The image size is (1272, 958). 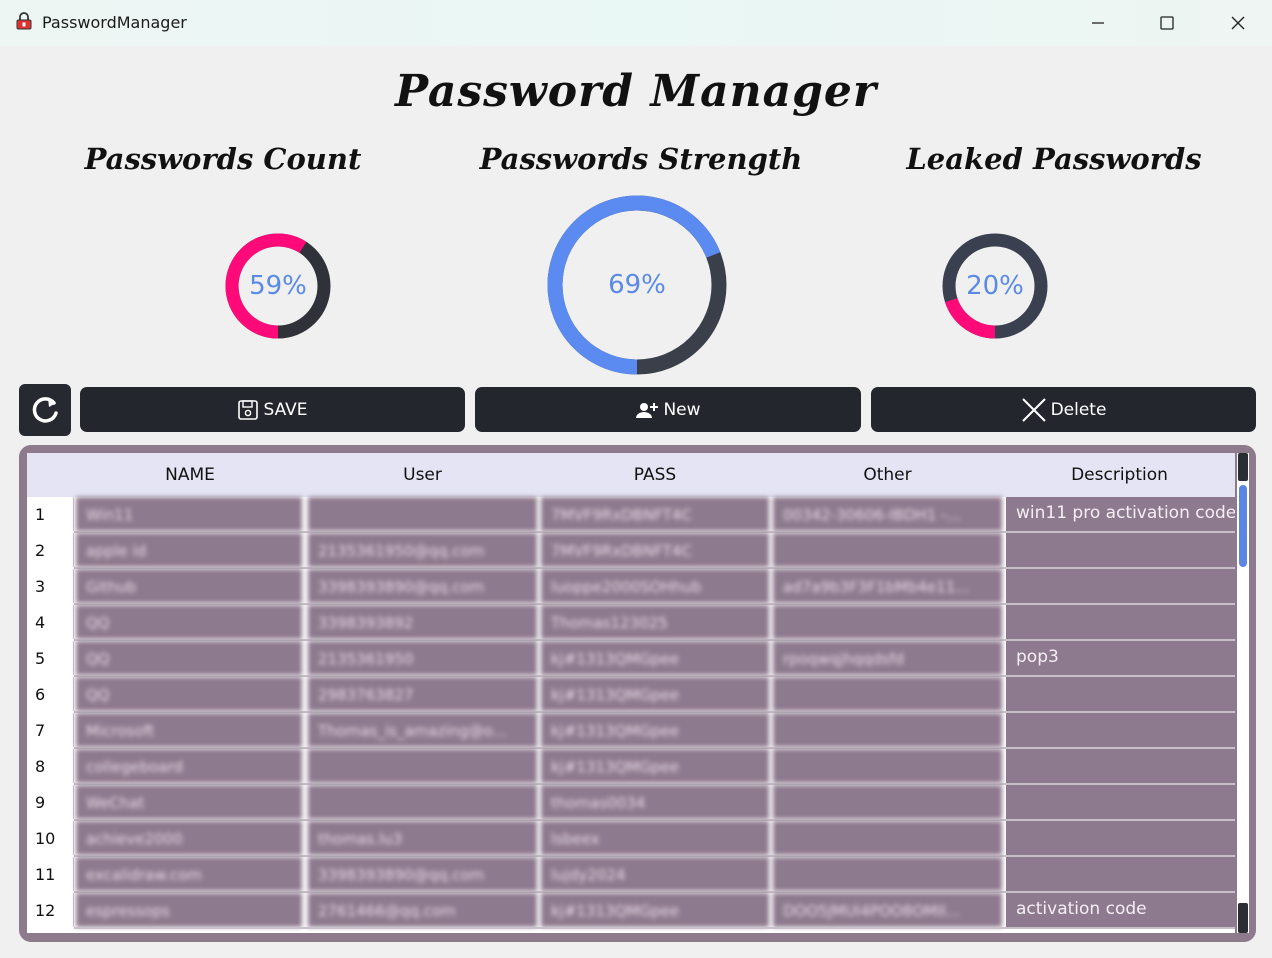 I want to click on table-row: 2 apple id 2135361950@qq.com 7MVF9RxDBNFT4C, so click(x=631, y=551).